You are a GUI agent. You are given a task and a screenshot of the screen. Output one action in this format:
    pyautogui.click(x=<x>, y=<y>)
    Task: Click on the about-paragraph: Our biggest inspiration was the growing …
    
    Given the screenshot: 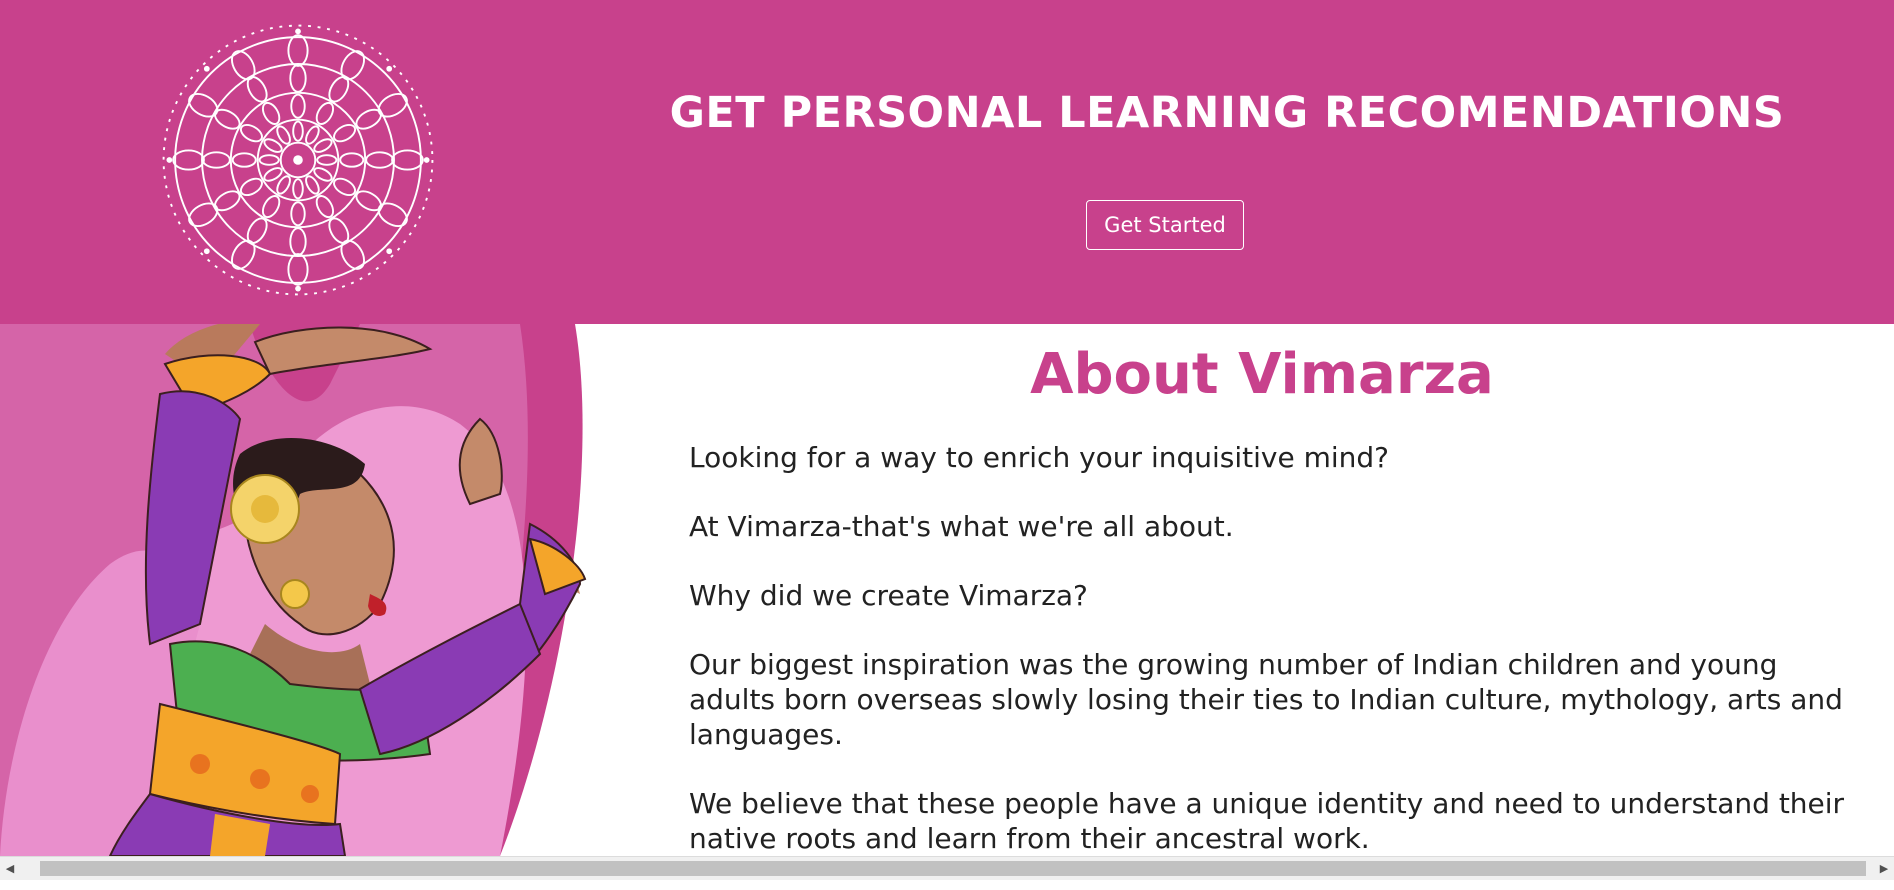 What is the action you would take?
    pyautogui.click(x=1266, y=699)
    